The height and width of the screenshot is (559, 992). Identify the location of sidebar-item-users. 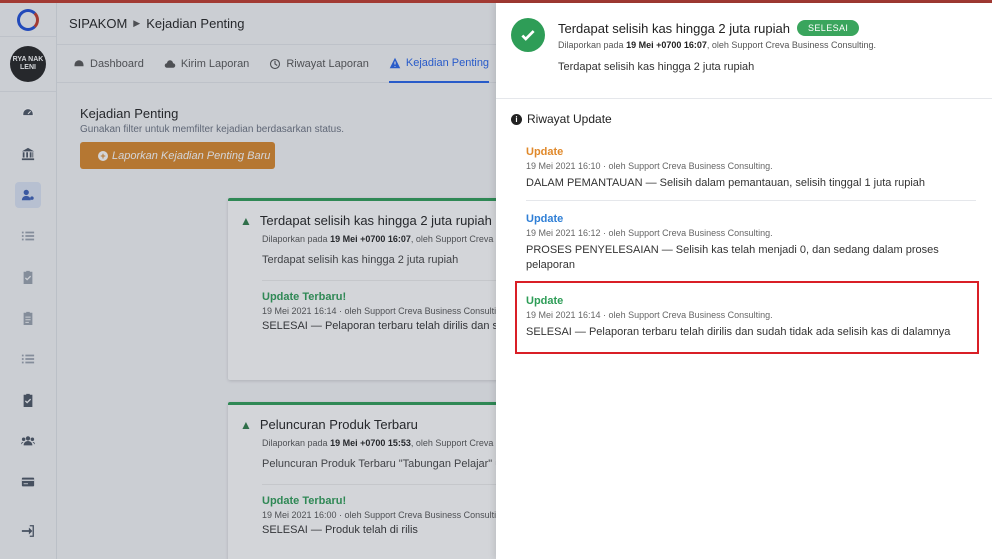
(28, 440).